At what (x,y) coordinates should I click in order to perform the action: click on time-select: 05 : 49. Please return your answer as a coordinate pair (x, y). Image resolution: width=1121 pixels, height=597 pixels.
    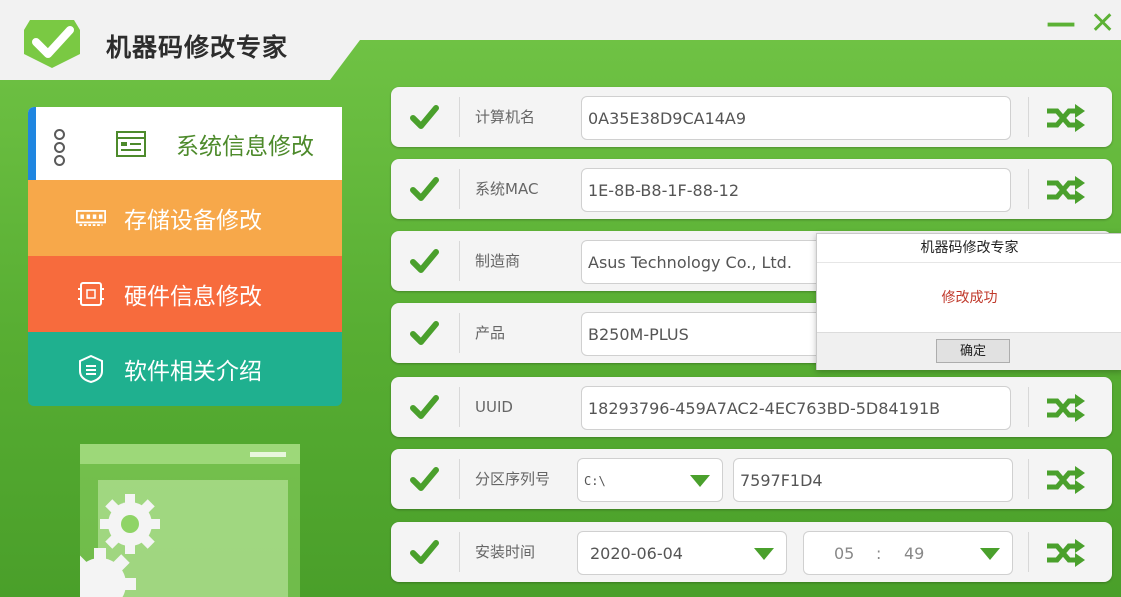
    Looking at the image, I should click on (908, 553).